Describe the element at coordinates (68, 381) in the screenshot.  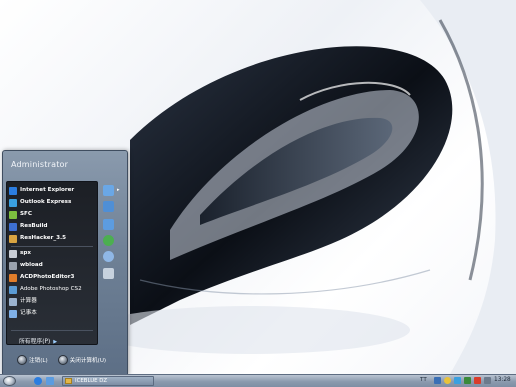
I see `folder-icon` at that location.